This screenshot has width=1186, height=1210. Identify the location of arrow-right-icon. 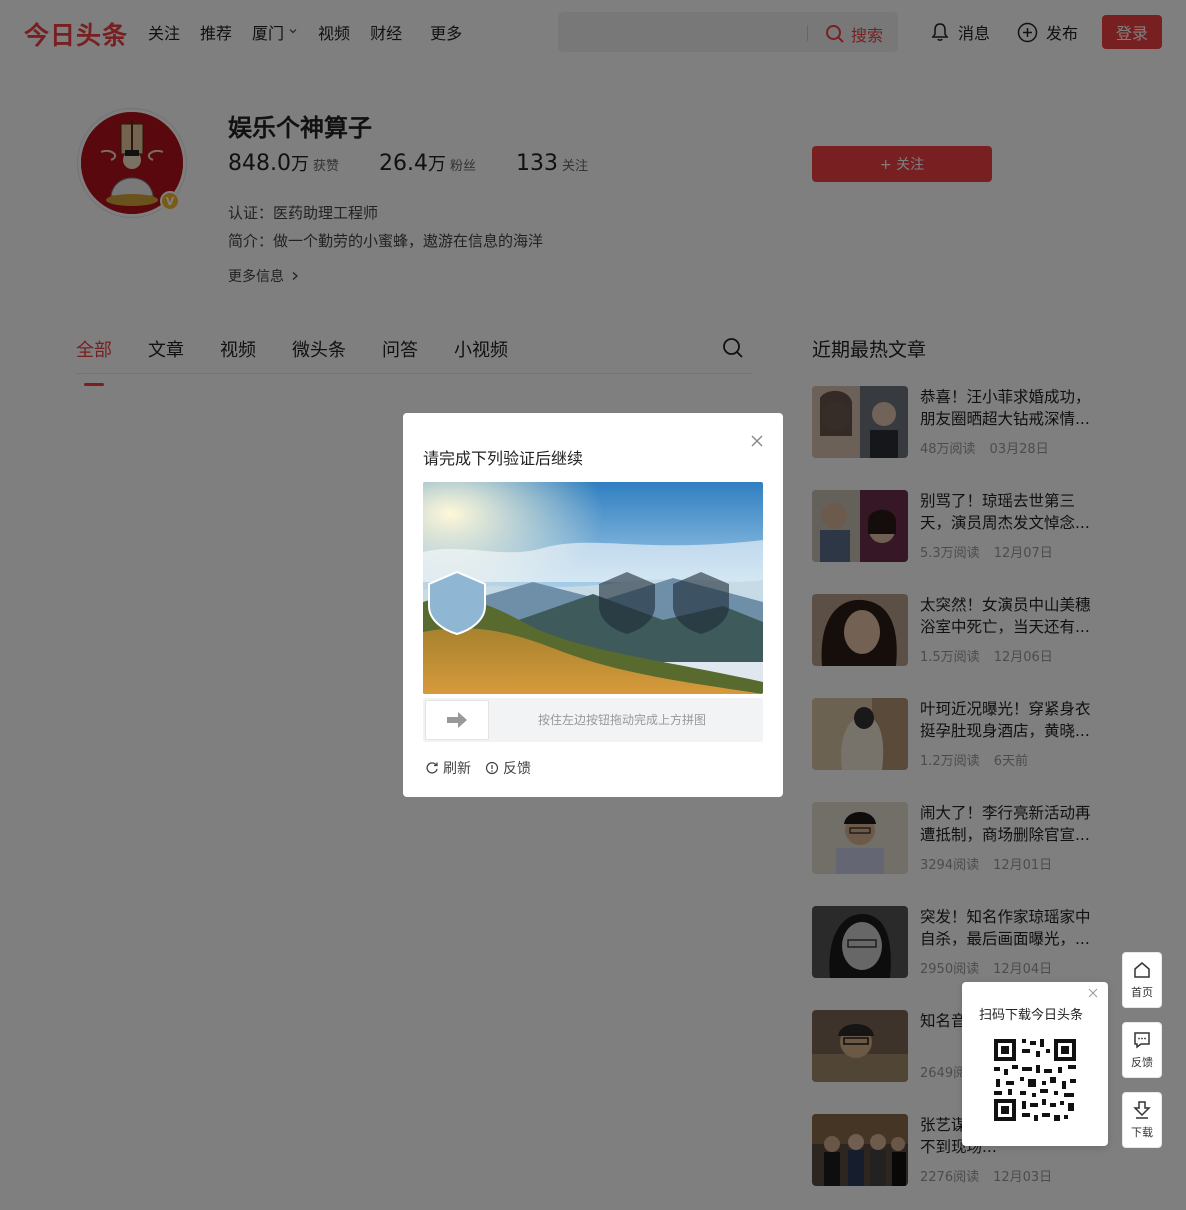
(457, 720).